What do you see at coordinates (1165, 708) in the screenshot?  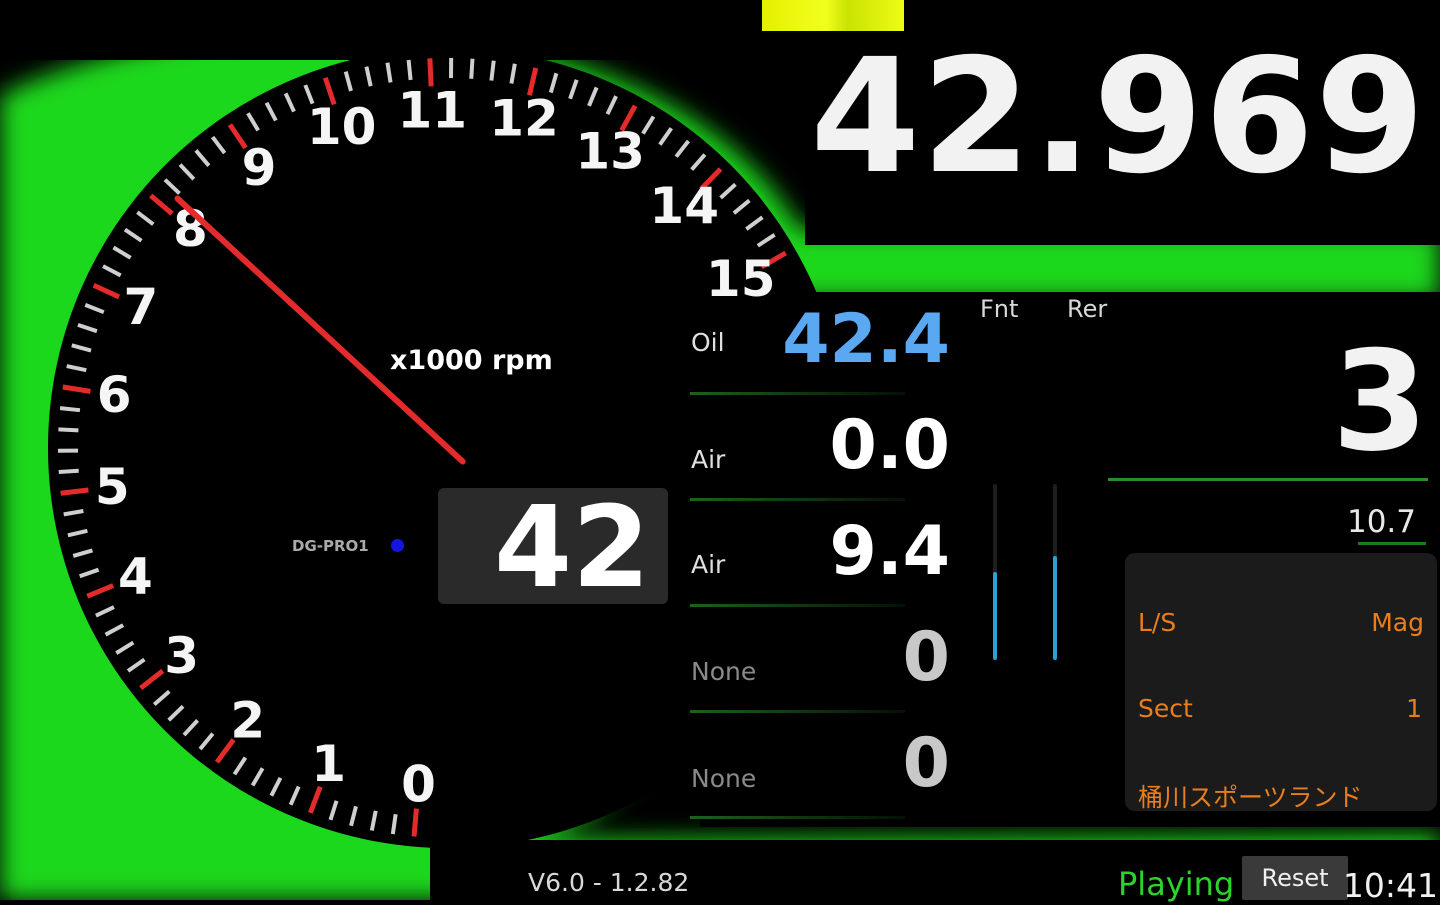 I see `sect-label: Sect` at bounding box center [1165, 708].